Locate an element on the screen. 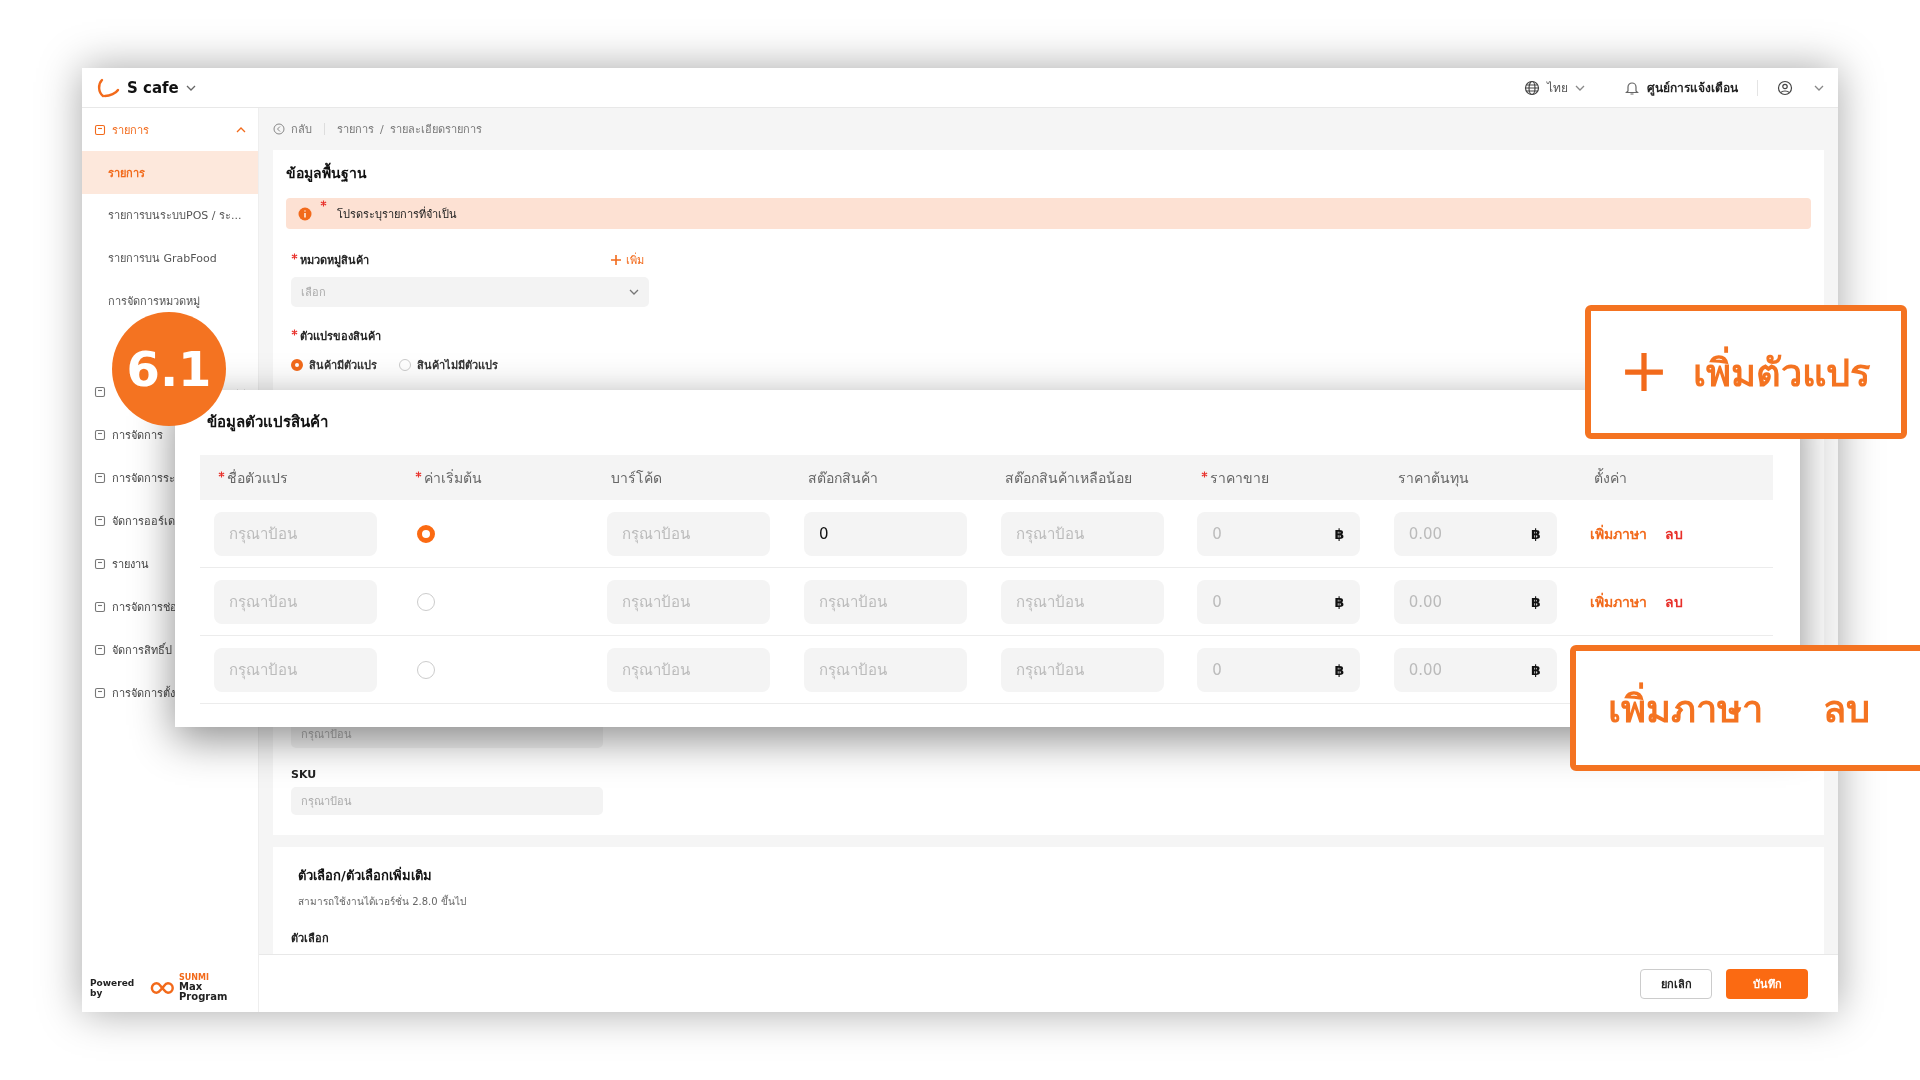  column-header: ค่าเริ่มต้น is located at coordinates (452, 478).